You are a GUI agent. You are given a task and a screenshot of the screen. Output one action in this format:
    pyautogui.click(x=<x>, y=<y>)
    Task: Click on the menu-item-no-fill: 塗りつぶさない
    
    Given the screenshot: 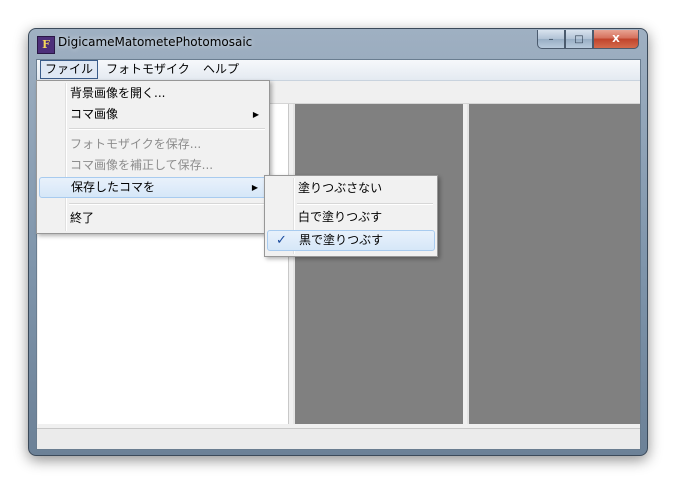 What is the action you would take?
    pyautogui.click(x=351, y=188)
    